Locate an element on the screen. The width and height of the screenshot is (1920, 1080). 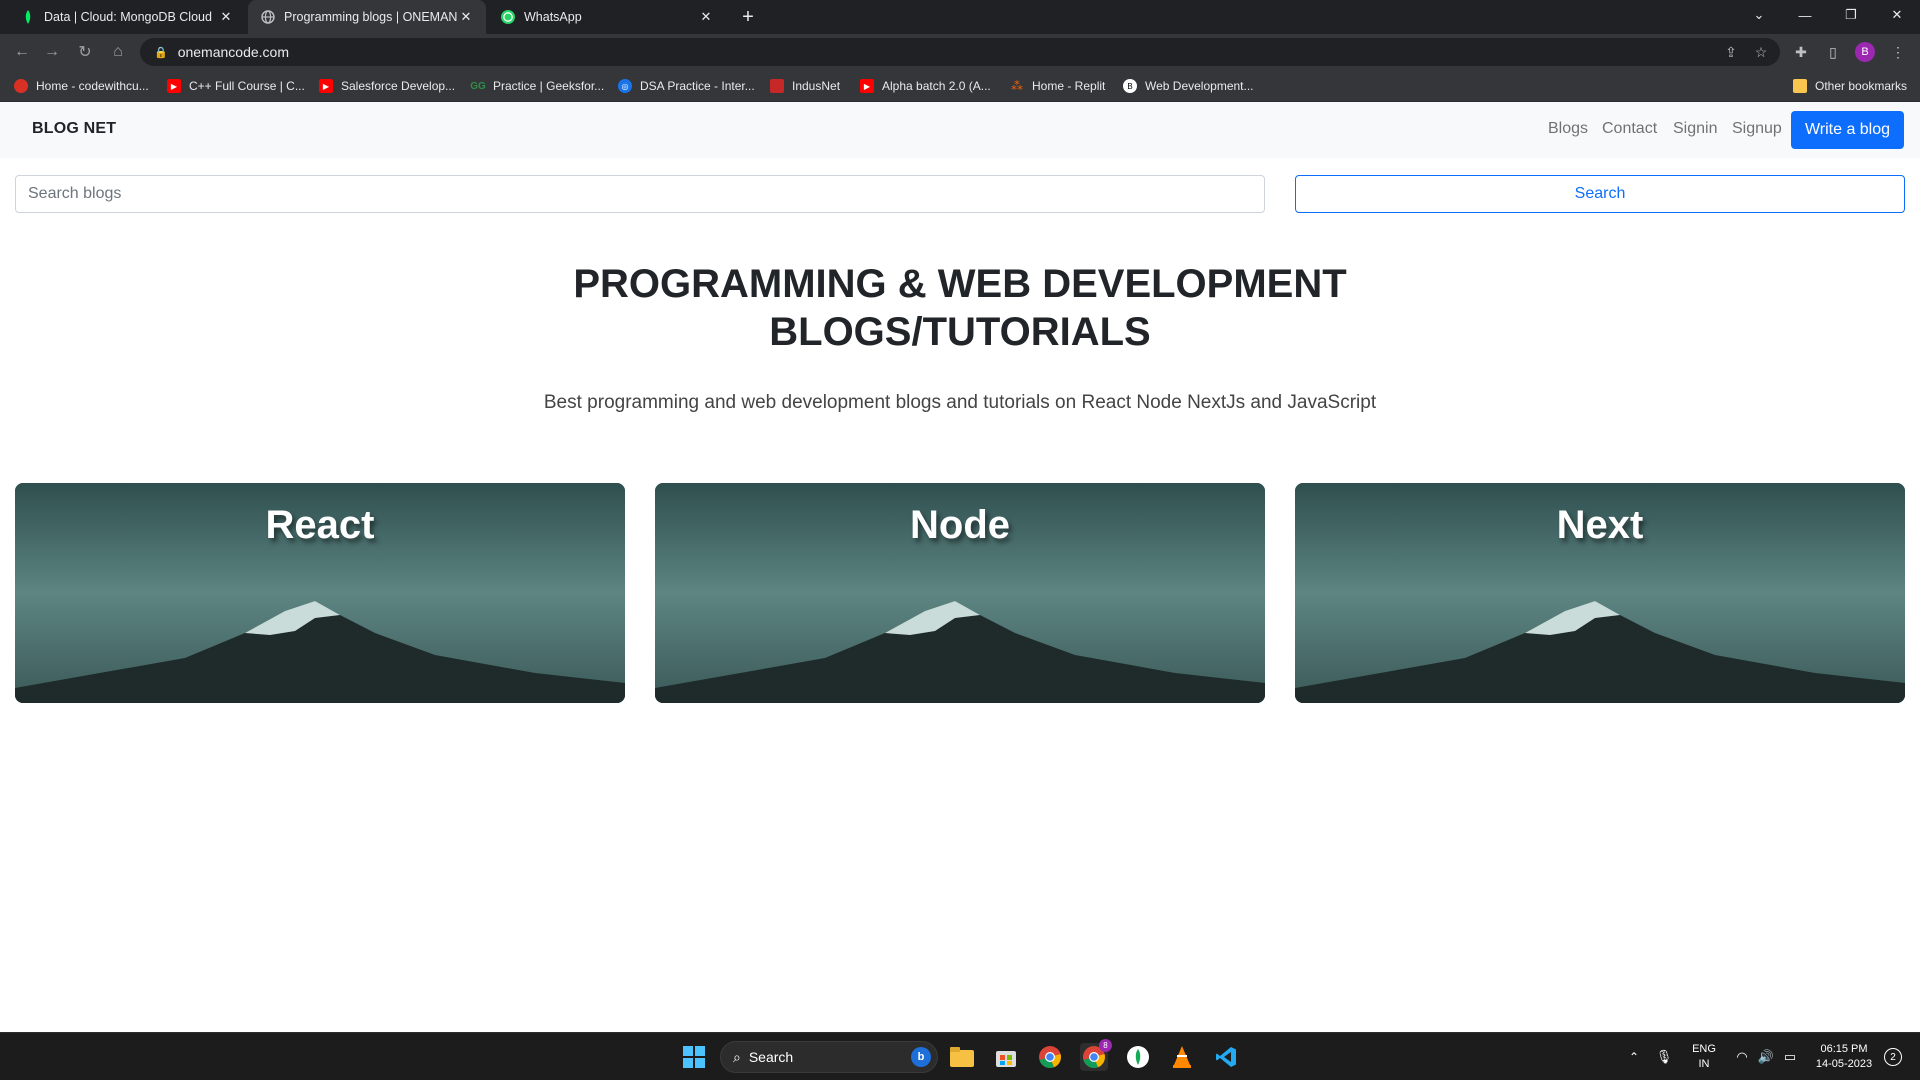
minimize-icon: — is located at coordinates (1805, 15).